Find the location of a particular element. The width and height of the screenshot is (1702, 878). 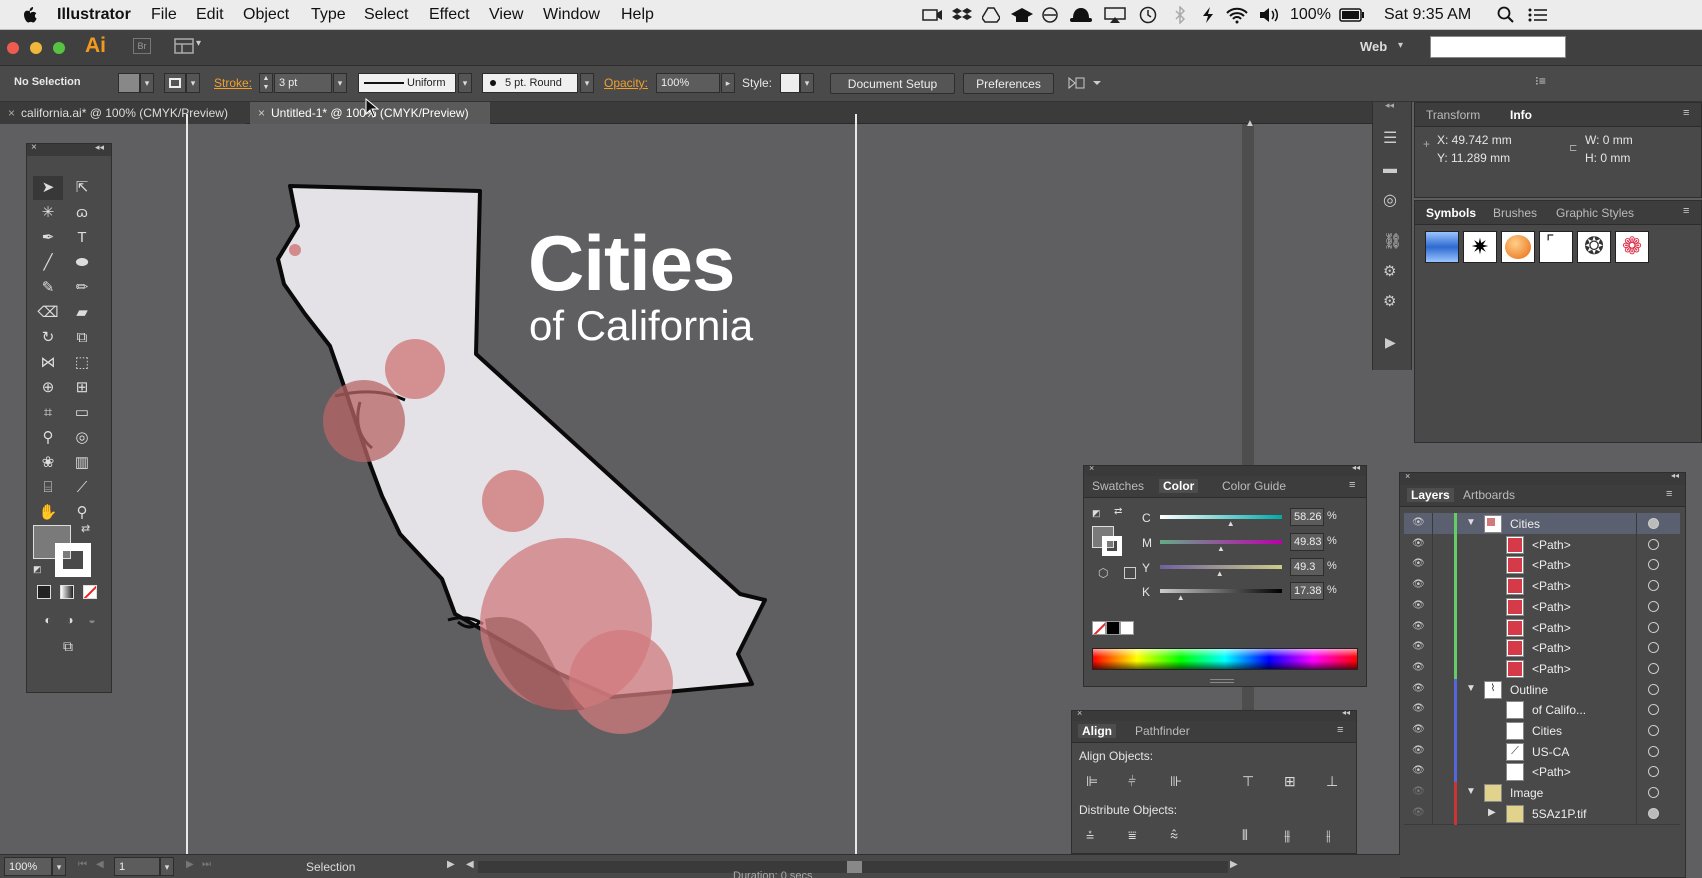

artboard-dropdown: ▾ is located at coordinates (167, 866).